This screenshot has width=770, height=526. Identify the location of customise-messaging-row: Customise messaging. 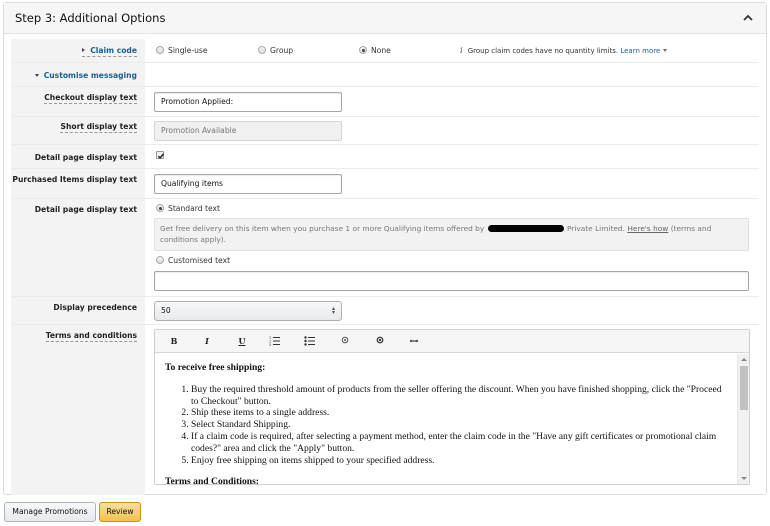
(385, 75).